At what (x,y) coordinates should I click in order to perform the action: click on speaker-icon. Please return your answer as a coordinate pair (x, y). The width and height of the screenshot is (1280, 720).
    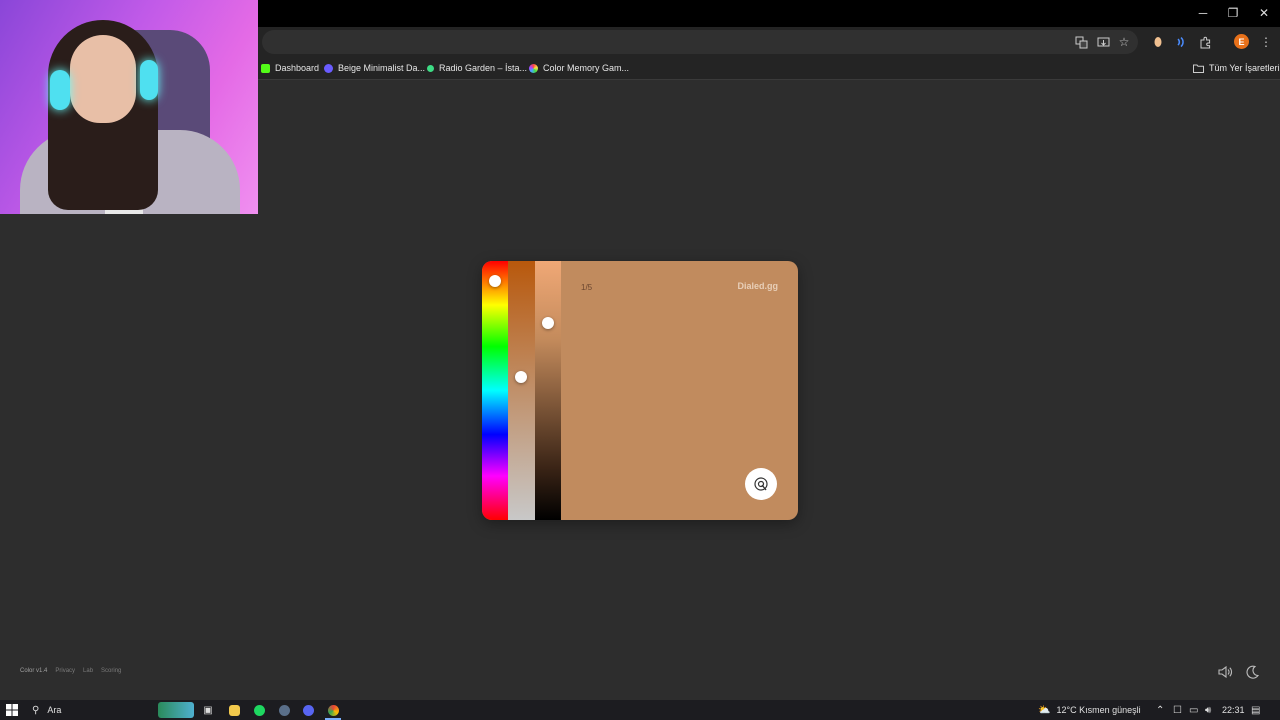
    Looking at the image, I should click on (1225, 672).